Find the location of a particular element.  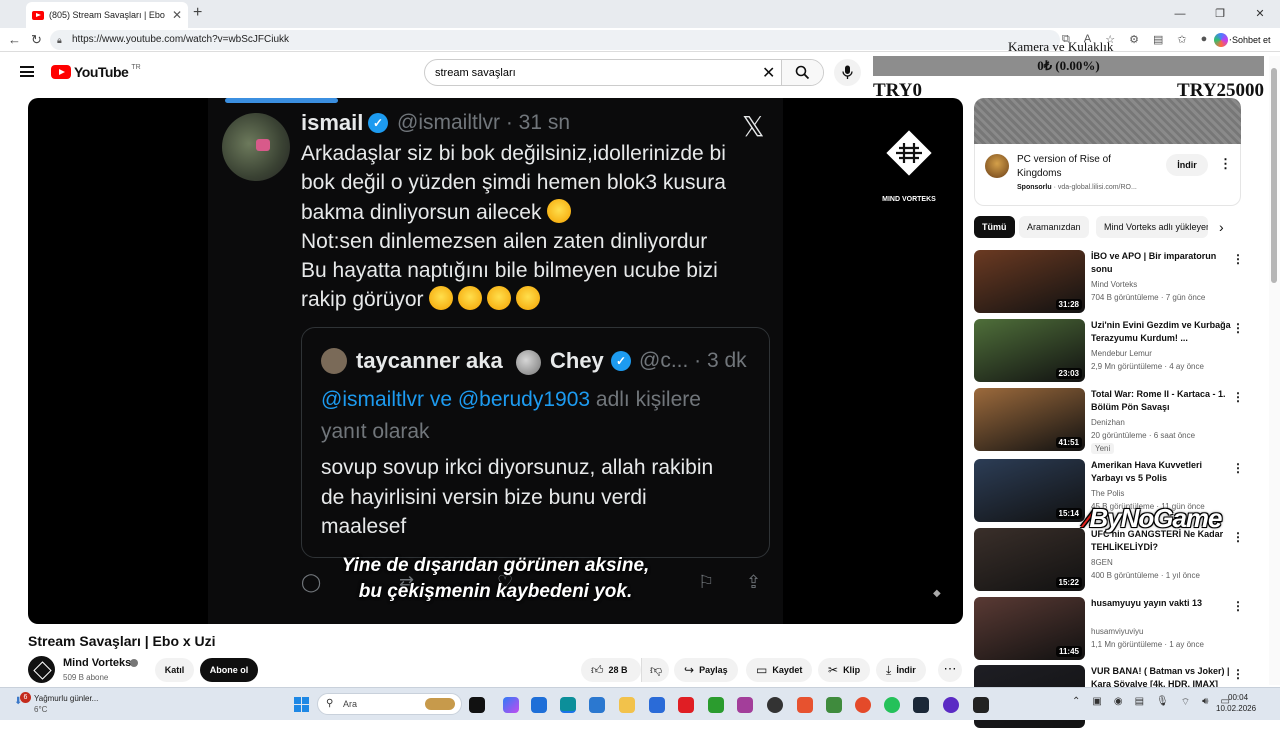

chevron-right-icon: › is located at coordinates (1221, 227).